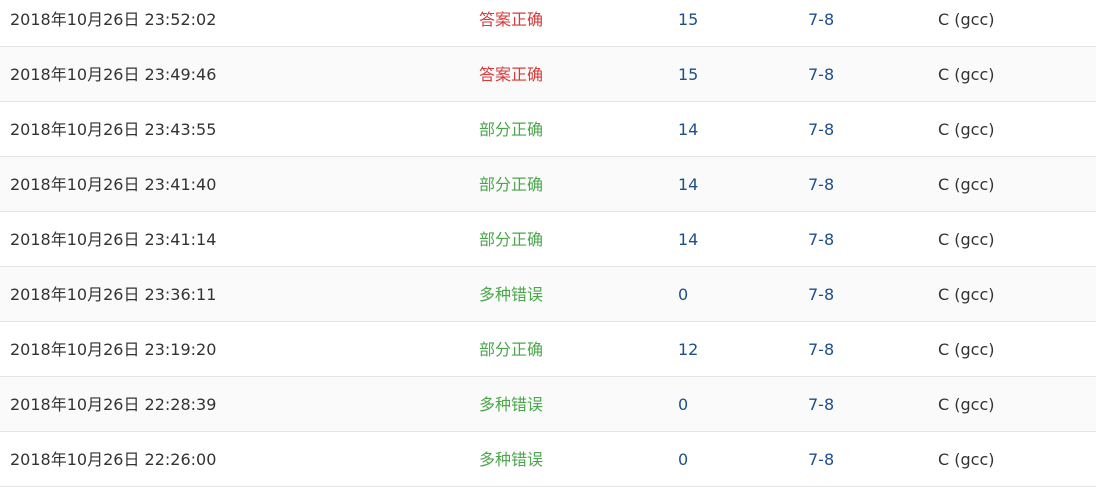 This screenshot has width=1096, height=487. Describe the element at coordinates (113, 459) in the screenshot. I see `submission-time: 2018年10月26日 22:26:00` at that location.